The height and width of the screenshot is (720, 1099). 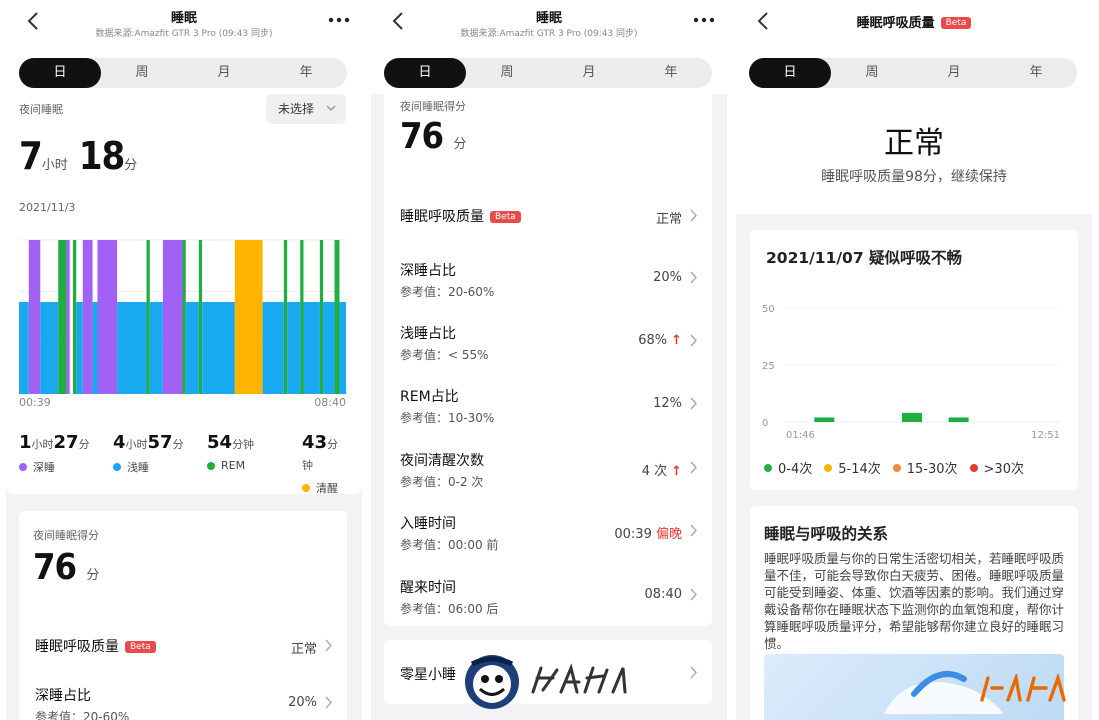 What do you see at coordinates (82, 715) in the screenshot?
I see `row-reference: 参考值：20-60%` at bounding box center [82, 715].